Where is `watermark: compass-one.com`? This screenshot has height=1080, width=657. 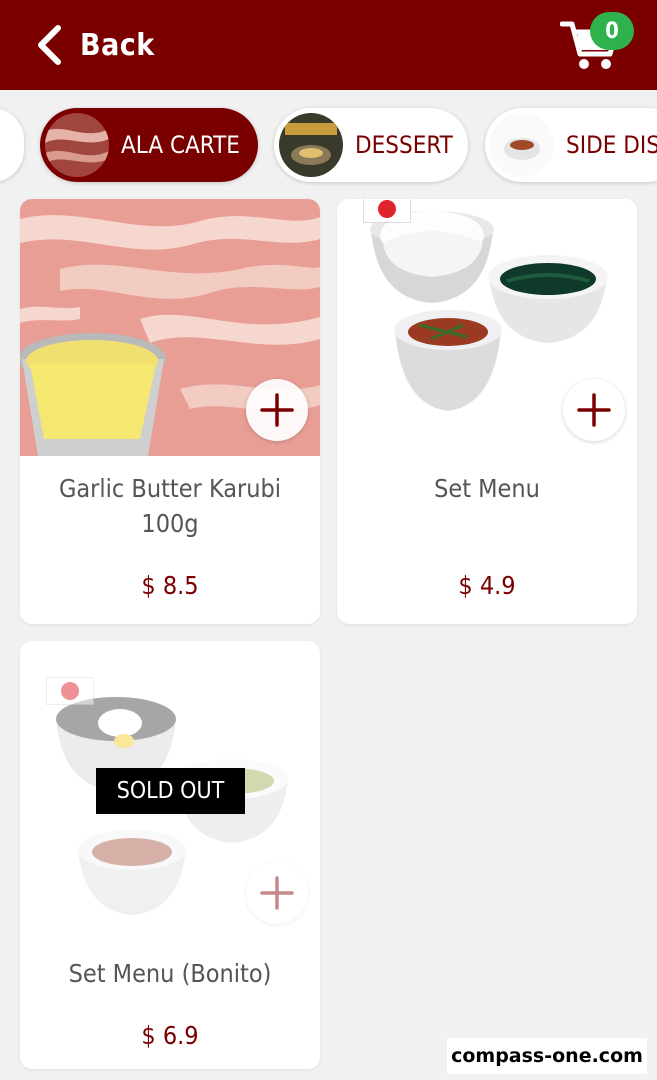 watermark: compass-one.com is located at coordinates (547, 1056).